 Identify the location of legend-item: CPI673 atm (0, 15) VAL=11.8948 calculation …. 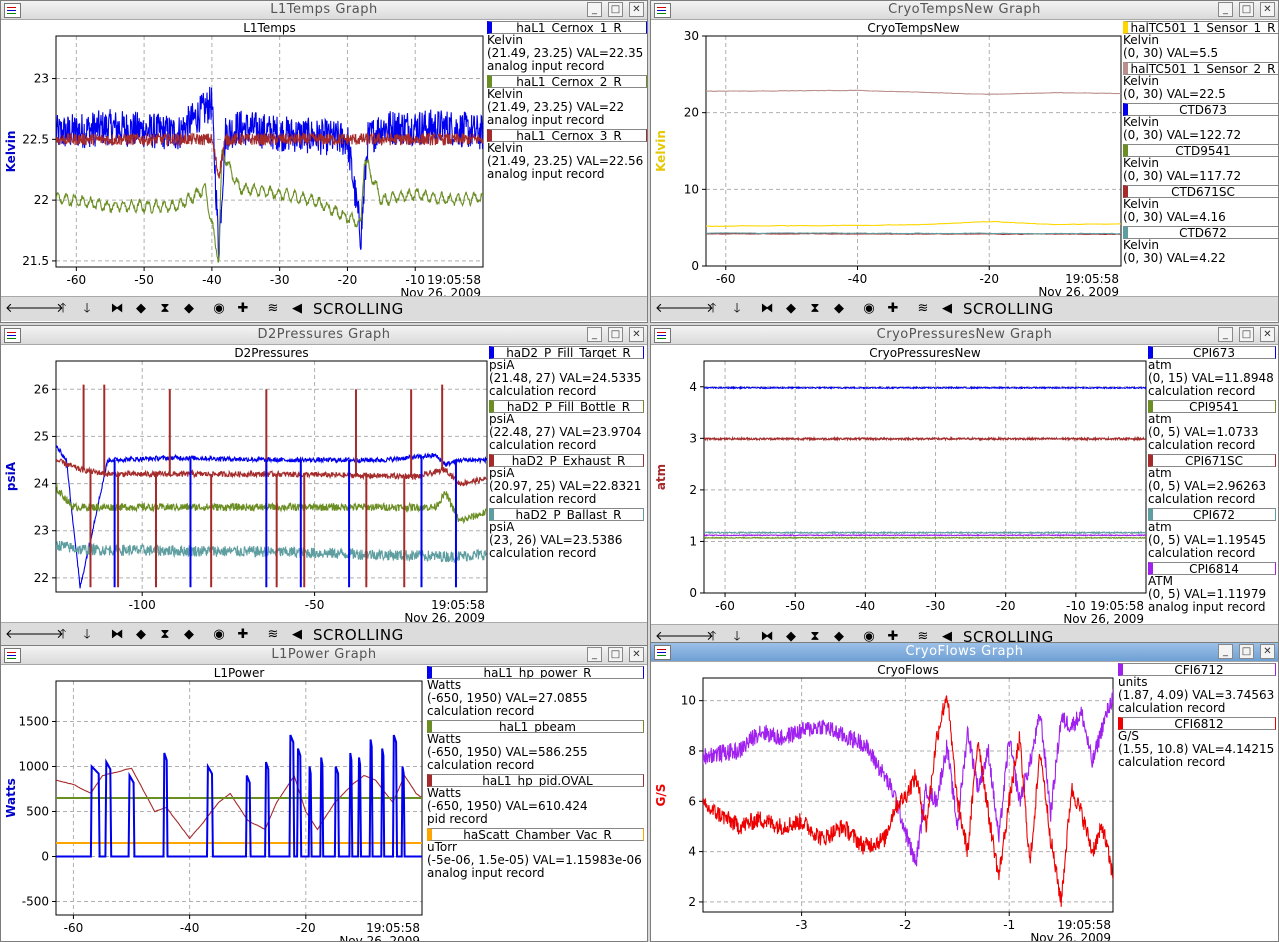
(1212, 372).